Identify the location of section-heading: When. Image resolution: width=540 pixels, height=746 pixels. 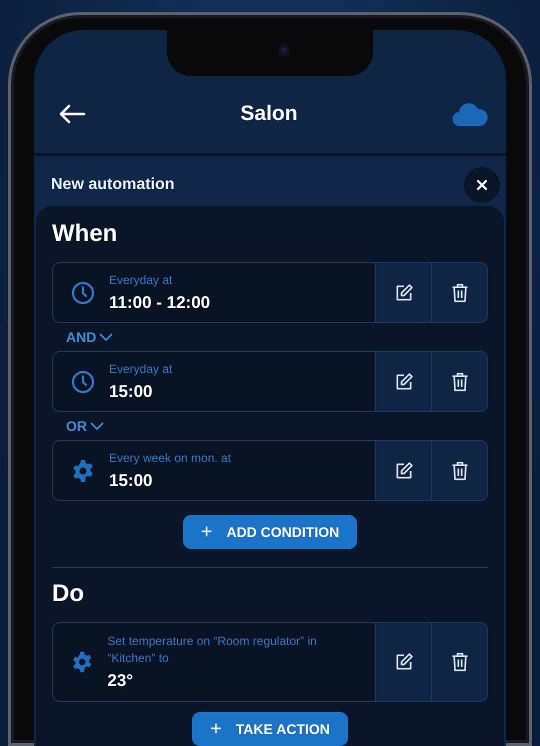
(85, 234).